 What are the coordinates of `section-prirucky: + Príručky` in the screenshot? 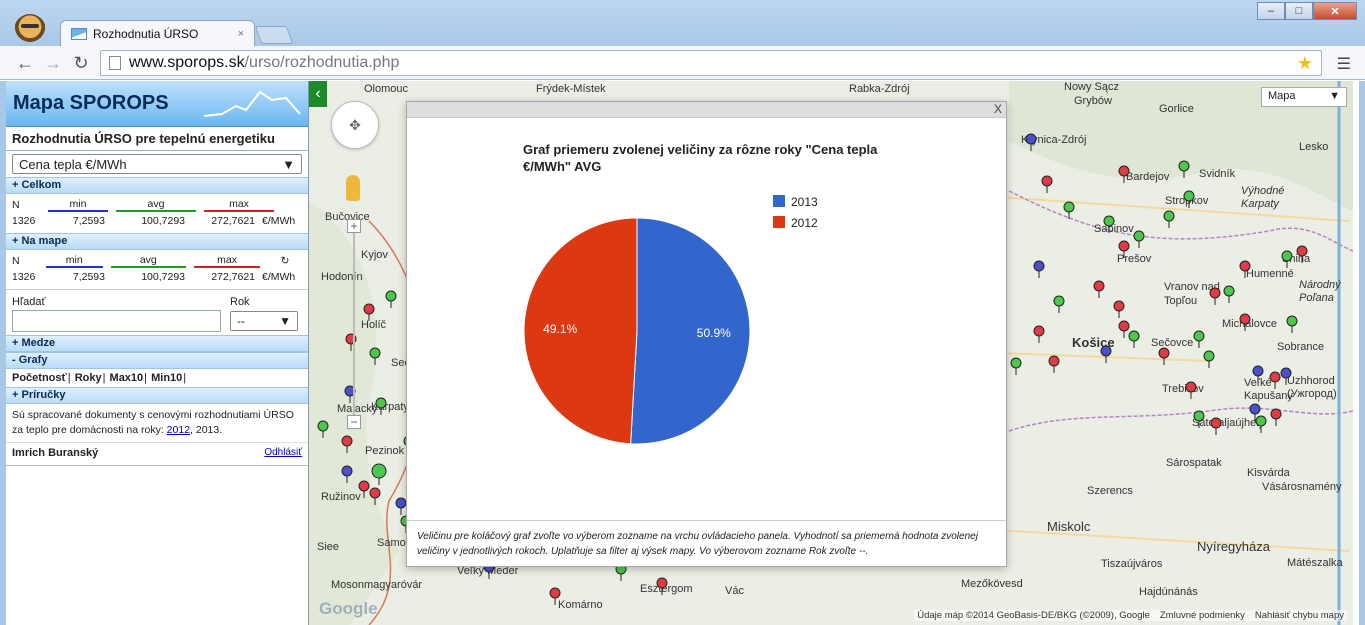 It's located at (157, 395).